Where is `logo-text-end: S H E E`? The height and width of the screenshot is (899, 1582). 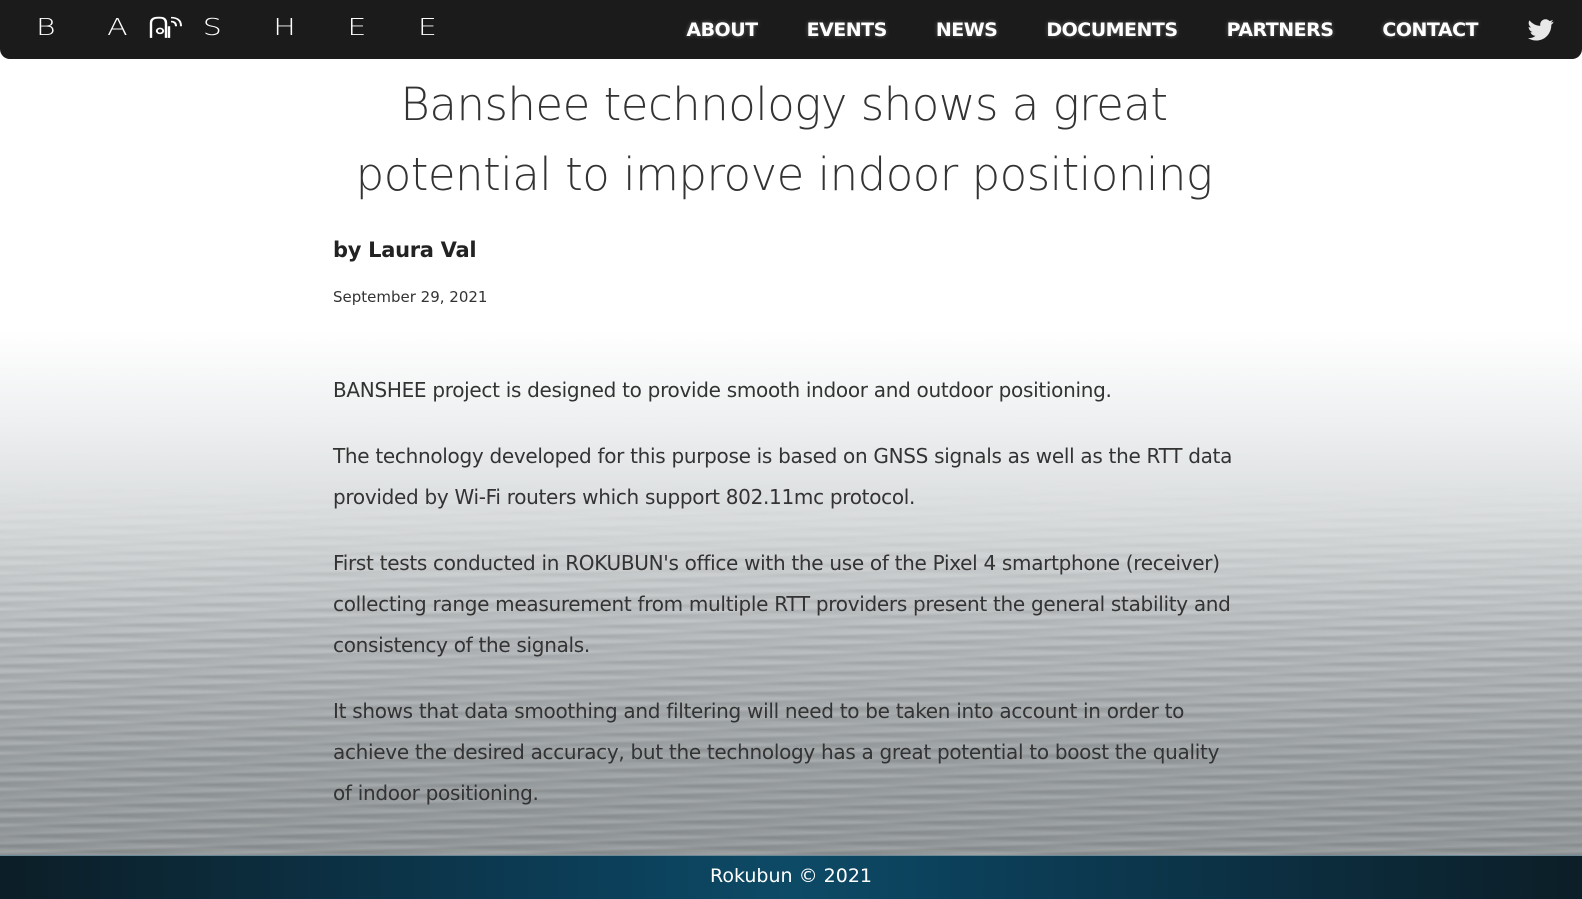
logo-text-end: S H E E is located at coordinates (330, 27).